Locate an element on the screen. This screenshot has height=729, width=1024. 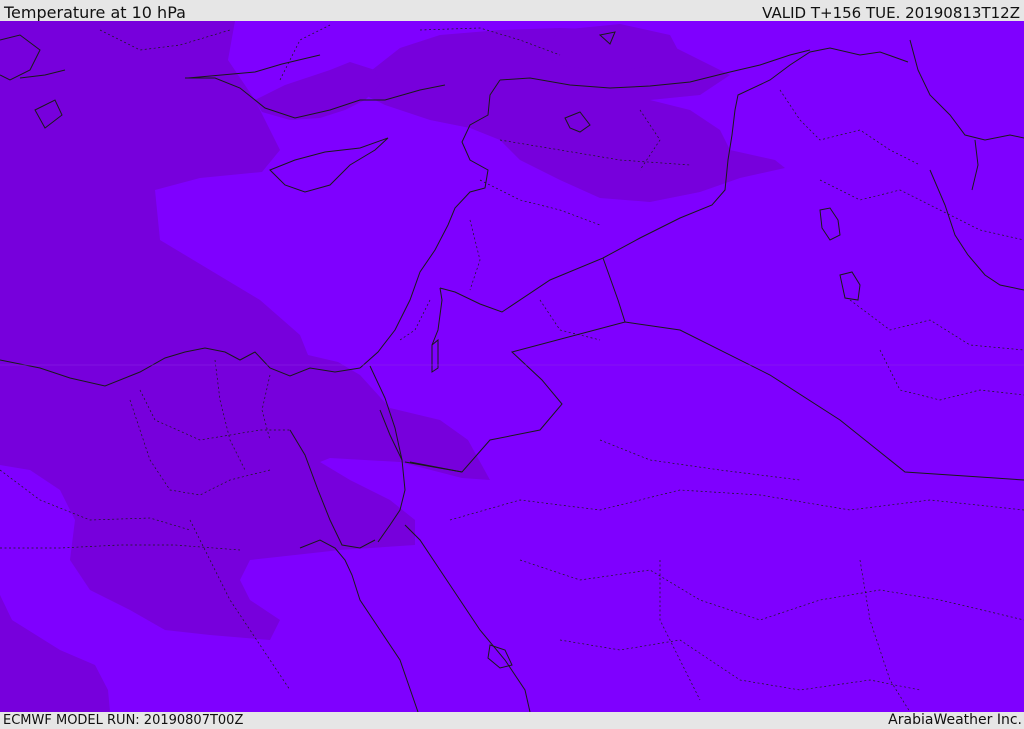
map-title: Temperature at 10 hPa is located at coordinates (95, 12).